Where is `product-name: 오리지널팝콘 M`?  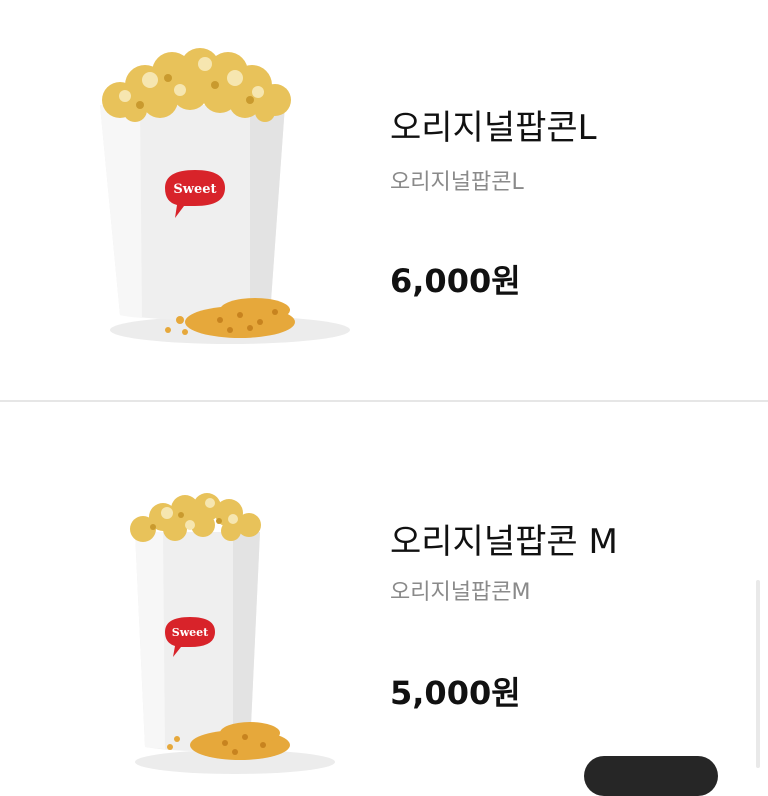
product-name: 오리지널팝콘 M is located at coordinates (504, 542).